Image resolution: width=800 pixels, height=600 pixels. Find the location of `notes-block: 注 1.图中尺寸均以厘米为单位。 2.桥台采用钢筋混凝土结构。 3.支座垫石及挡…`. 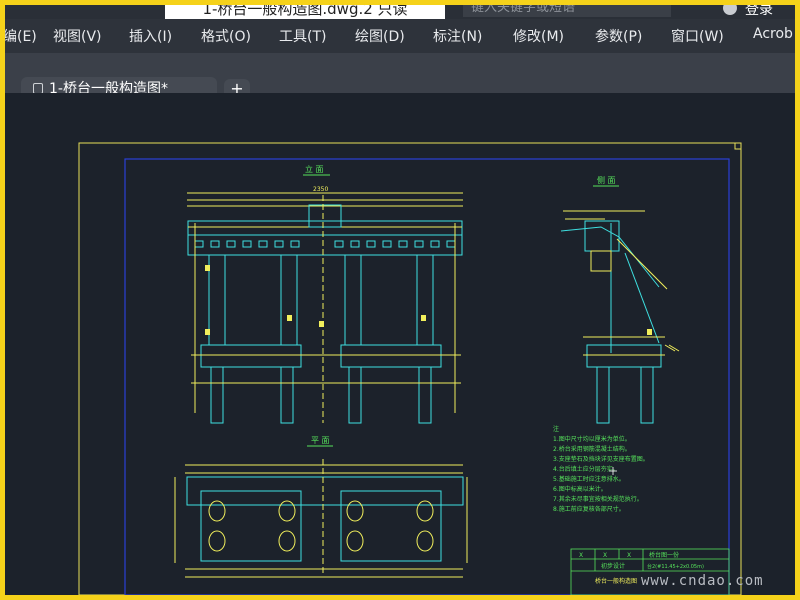

notes-block: 注 1.图中尺寸均以厘米为单位。 2.桥台采用钢筋混凝土结构。 3.支座垫石及挡… is located at coordinates (601, 469).